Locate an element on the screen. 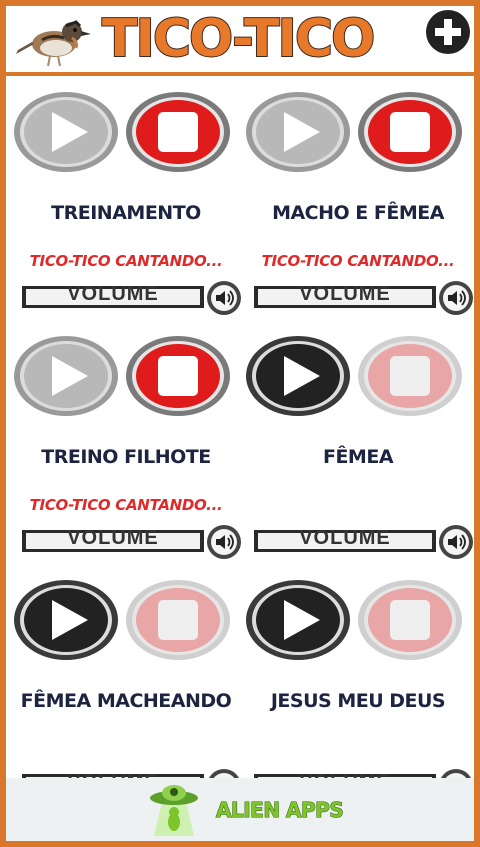 The image size is (480, 847). ufo-alien-icon is located at coordinates (174, 810).